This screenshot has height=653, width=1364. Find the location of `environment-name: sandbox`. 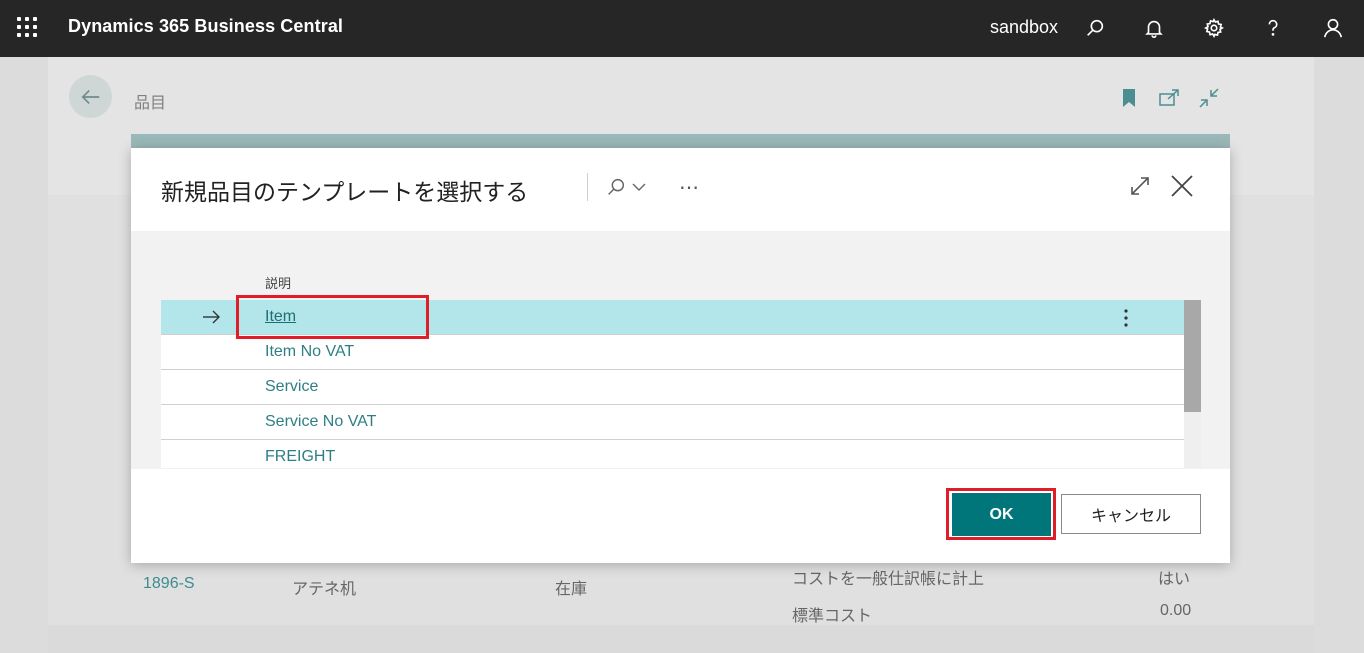

environment-name: sandbox is located at coordinates (1024, 27).